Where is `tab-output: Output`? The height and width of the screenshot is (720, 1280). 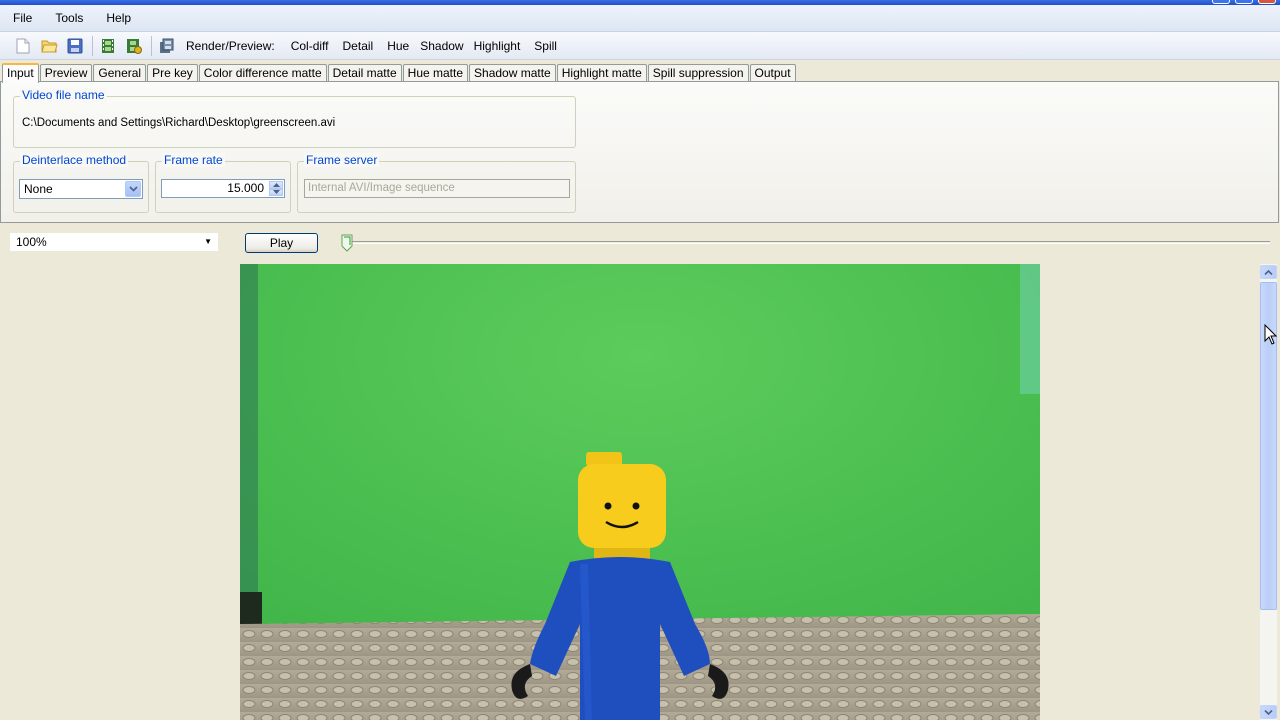
tab-output: Output is located at coordinates (772, 73).